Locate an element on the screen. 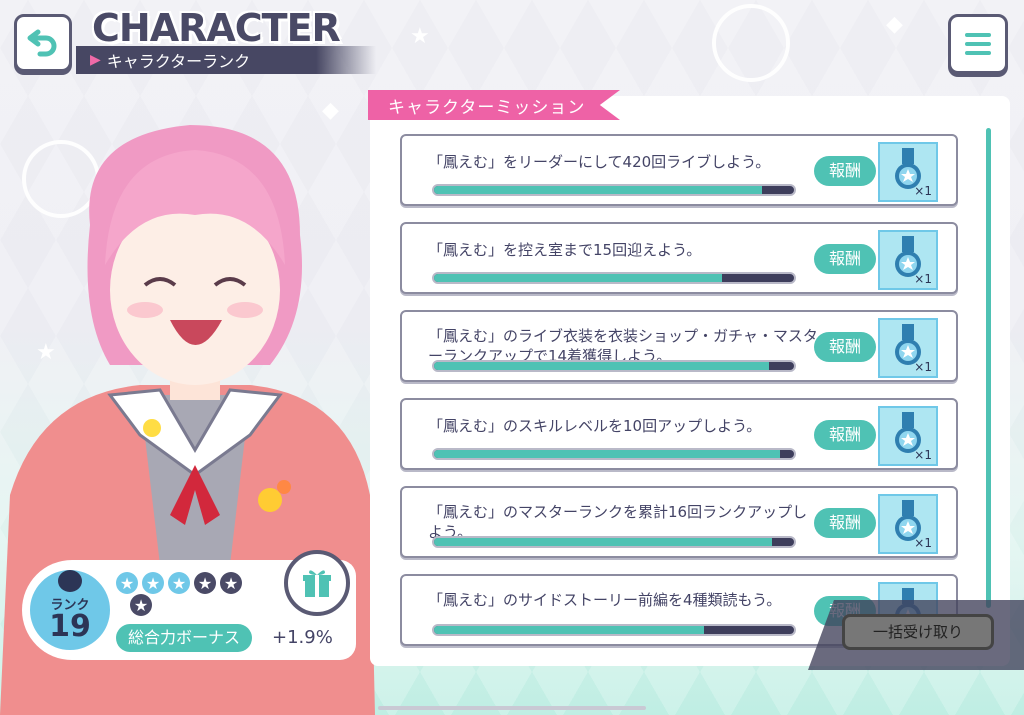 The image size is (1024, 715). mission-text: 「鳳えむ」をリーダーにして420回ライブしよう。 is located at coordinates (599, 162).